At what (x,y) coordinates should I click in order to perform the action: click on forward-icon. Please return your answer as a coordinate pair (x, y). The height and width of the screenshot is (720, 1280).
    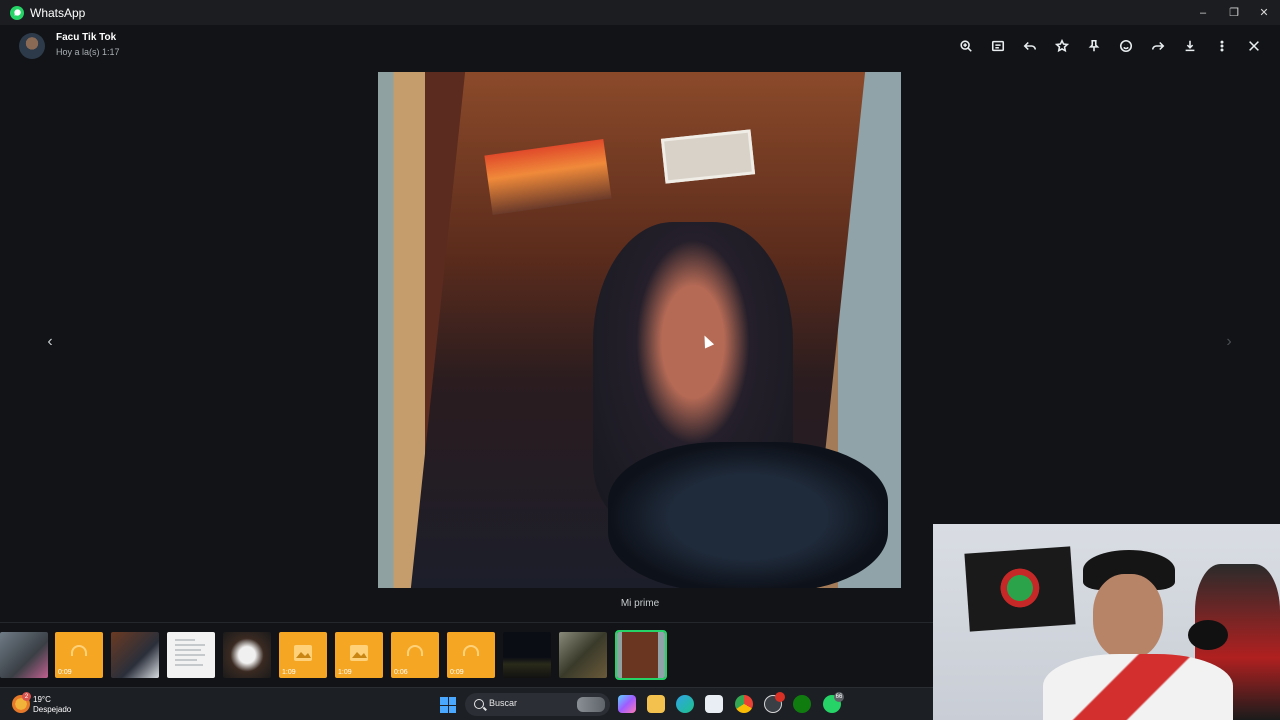
    Looking at the image, I should click on (1158, 46).